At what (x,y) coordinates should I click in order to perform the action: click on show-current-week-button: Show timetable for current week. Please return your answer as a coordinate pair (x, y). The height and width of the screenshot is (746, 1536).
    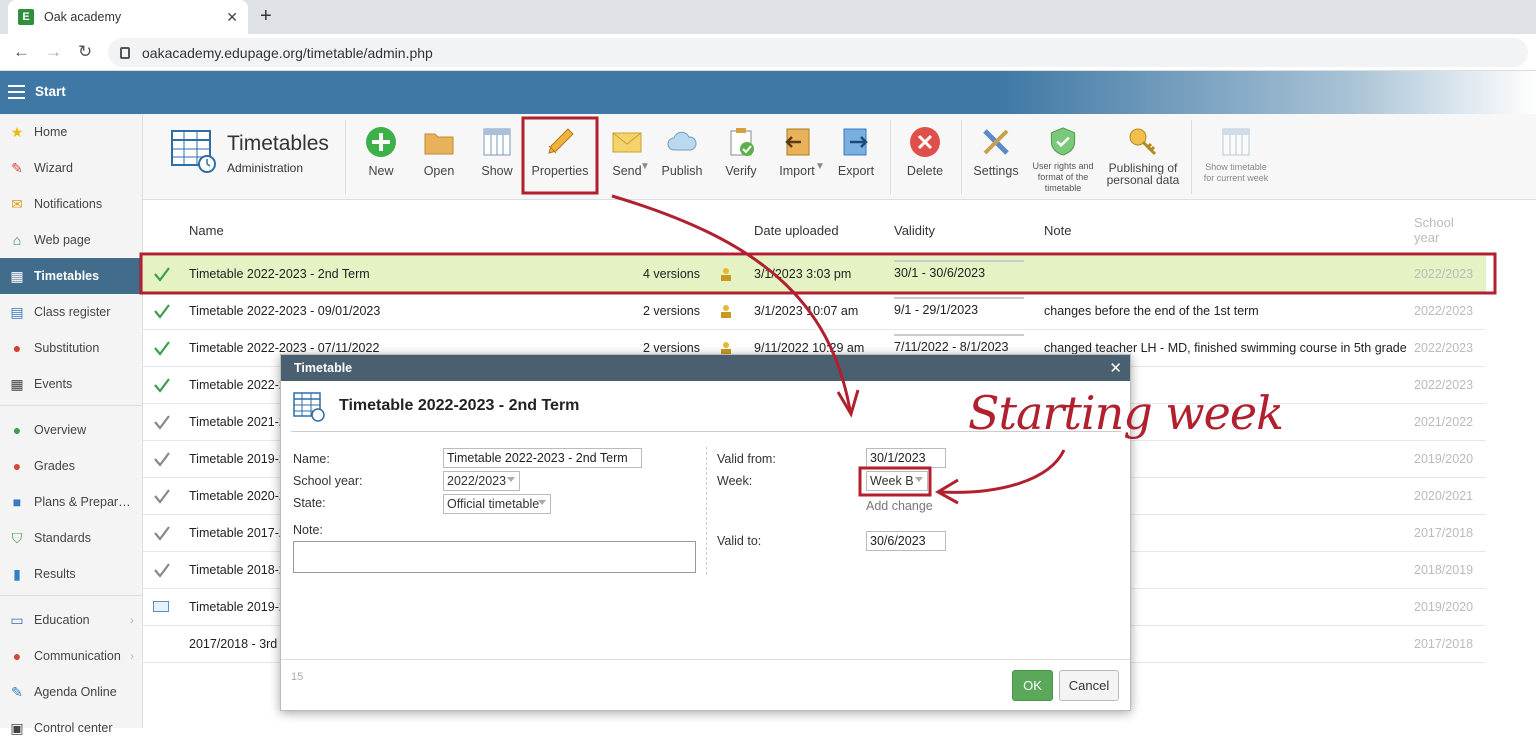
    Looking at the image, I should click on (1236, 158).